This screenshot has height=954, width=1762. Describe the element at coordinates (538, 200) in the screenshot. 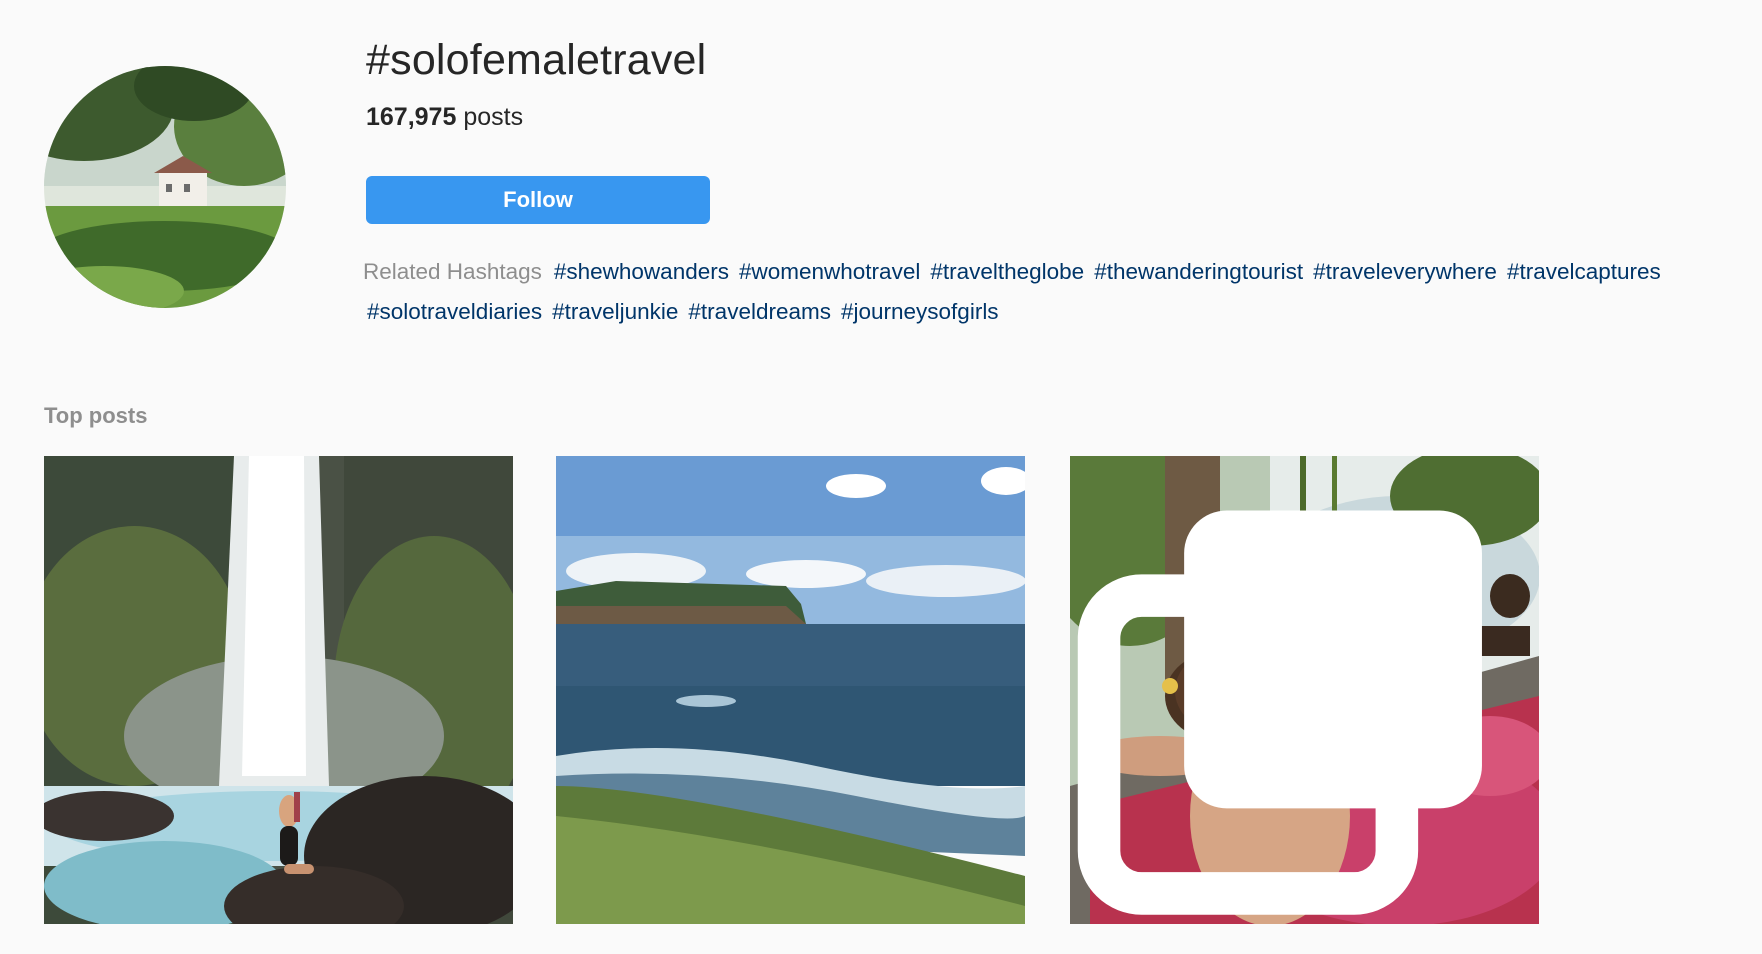

I see `follow-button: Follow` at that location.